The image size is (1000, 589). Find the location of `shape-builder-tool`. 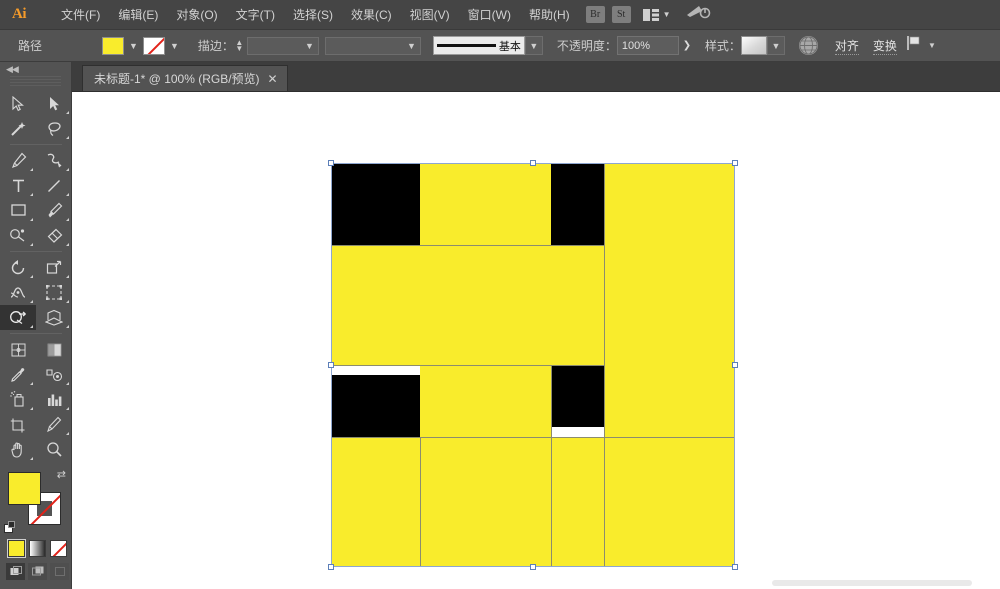

shape-builder-tool is located at coordinates (18, 317).